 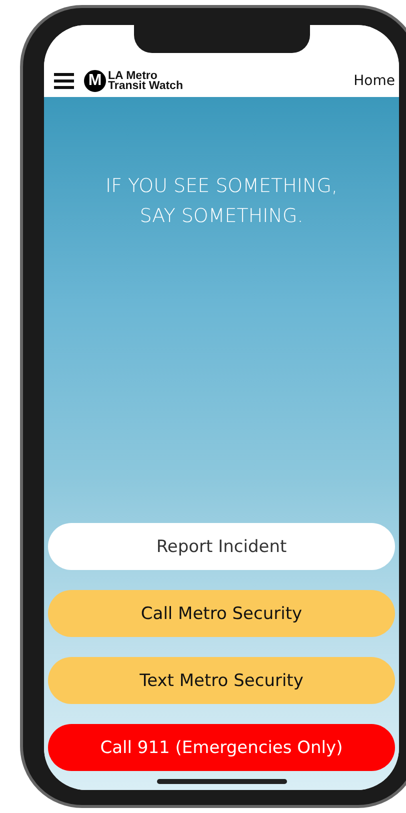 What do you see at coordinates (145, 81) in the screenshot?
I see `logo-text: LA Metro Transit Watch` at bounding box center [145, 81].